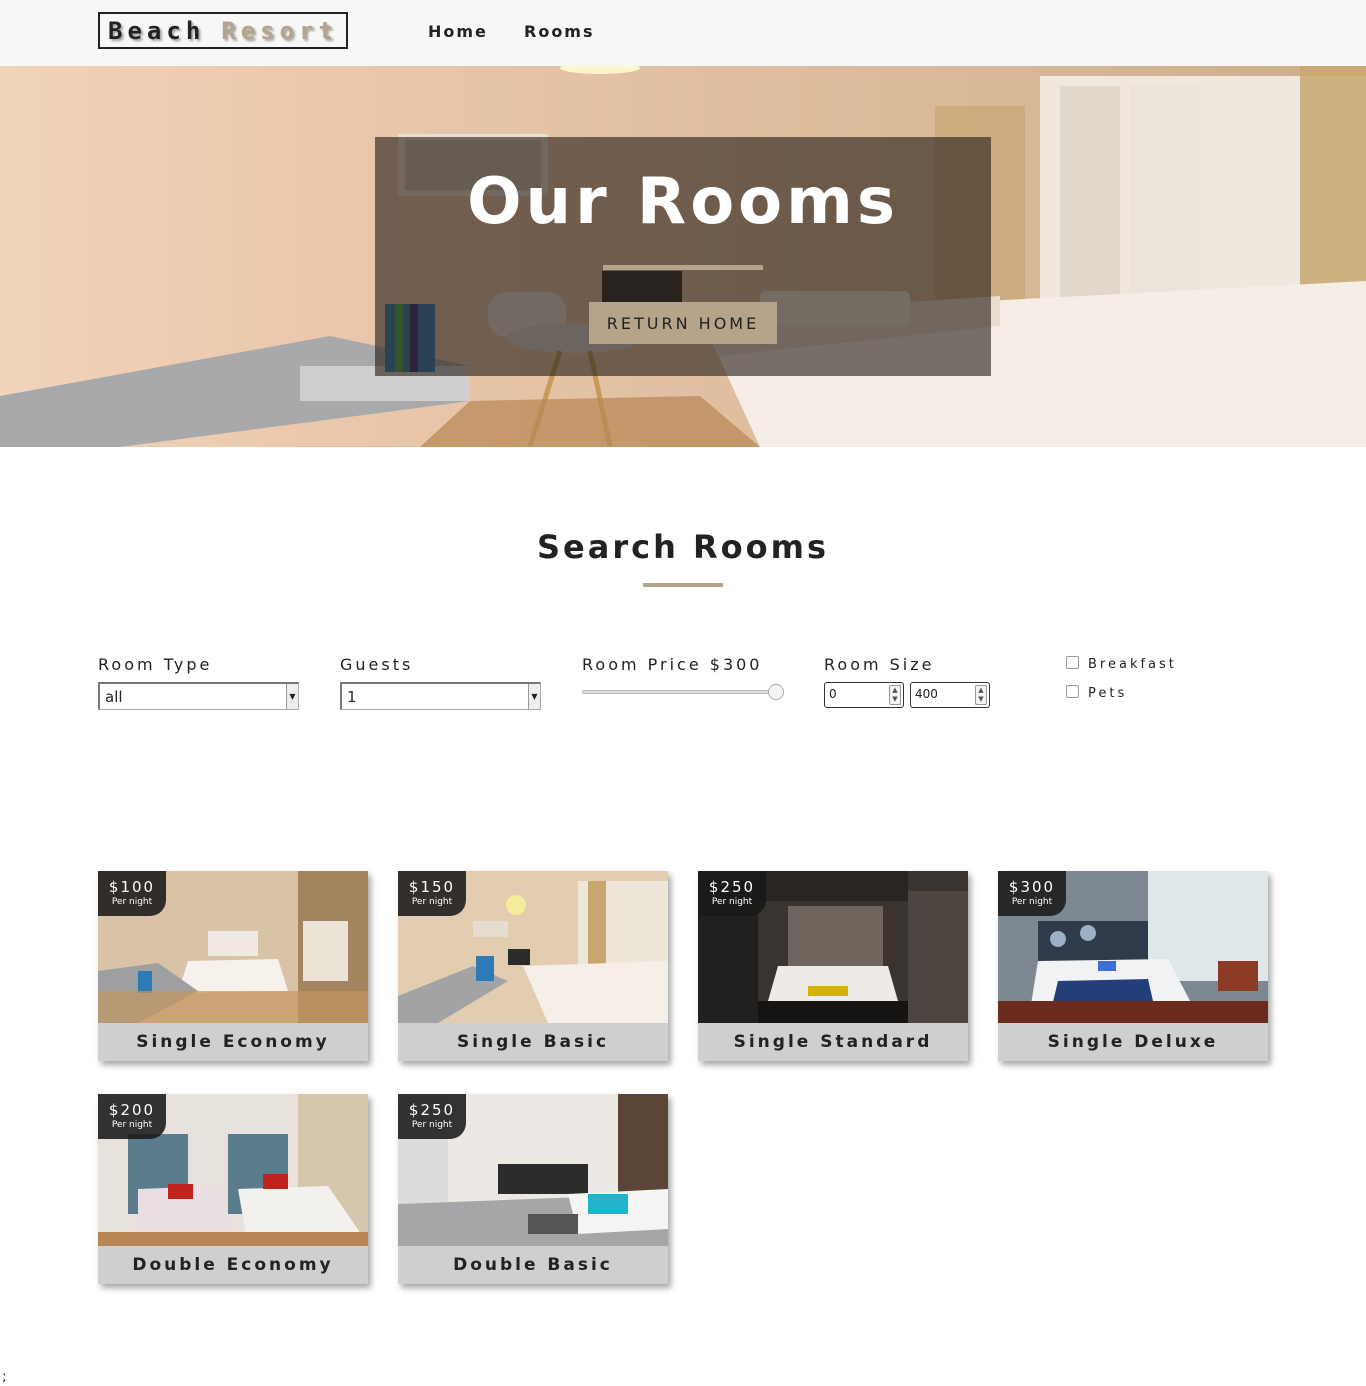  What do you see at coordinates (533, 1265) in the screenshot?
I see `room-name: Double Basic` at bounding box center [533, 1265].